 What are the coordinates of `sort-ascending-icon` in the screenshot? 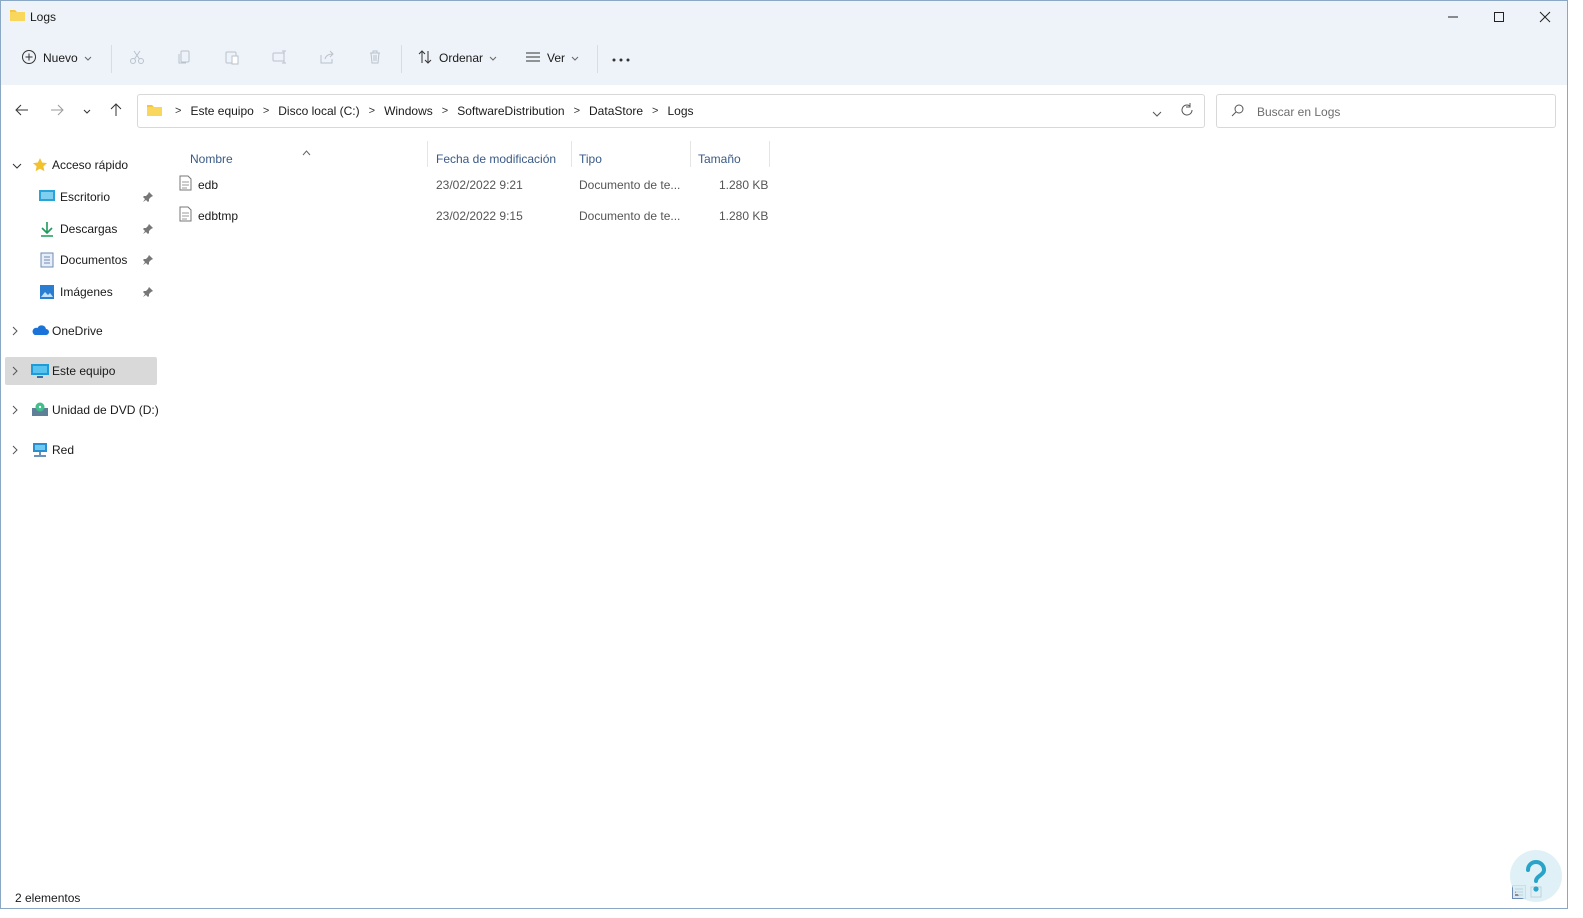 It's located at (306, 152).